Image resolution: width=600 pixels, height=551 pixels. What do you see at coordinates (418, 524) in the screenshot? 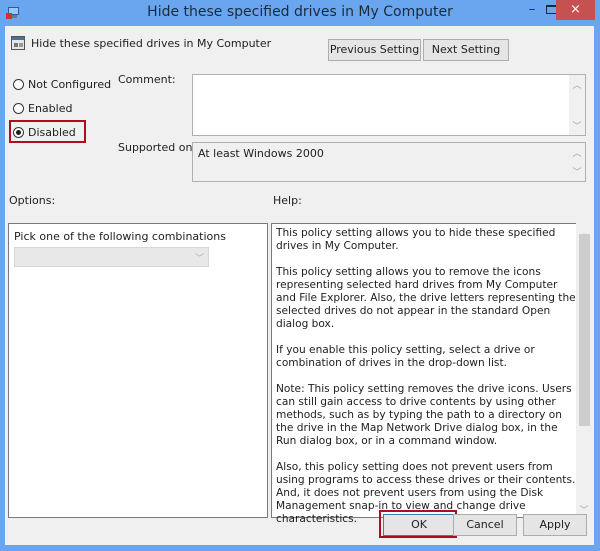
I see `ok-highlight-box` at bounding box center [418, 524].